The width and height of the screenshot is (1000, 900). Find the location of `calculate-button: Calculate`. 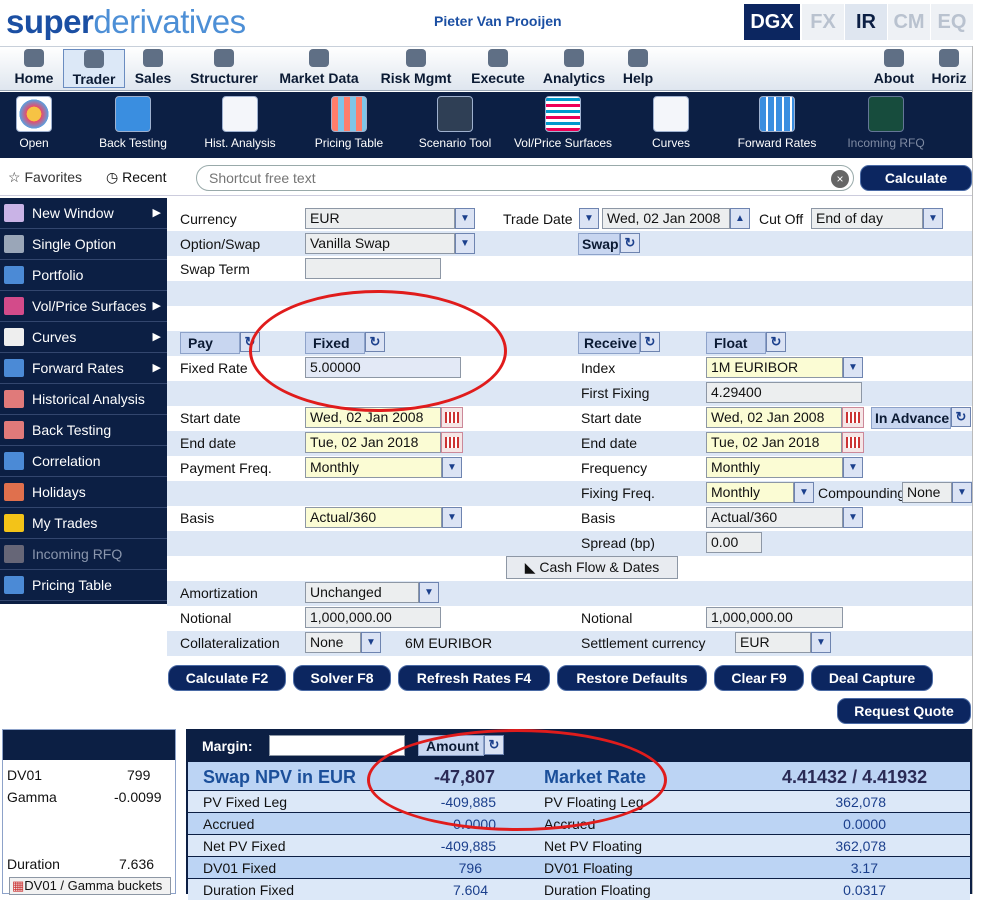

calculate-button: Calculate is located at coordinates (916, 178).